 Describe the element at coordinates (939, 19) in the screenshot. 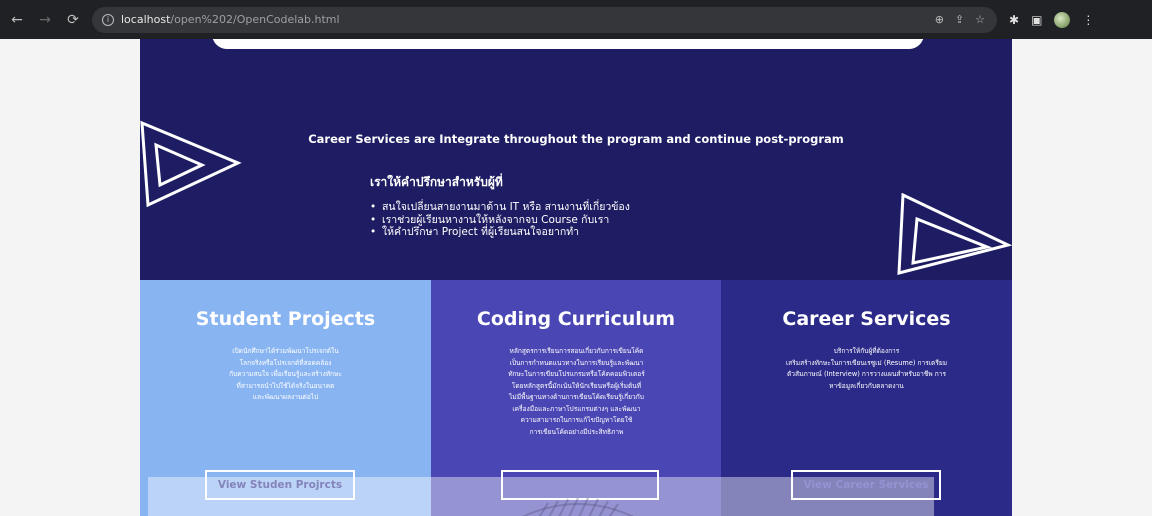

I see `zoom-icon: ⊕` at that location.